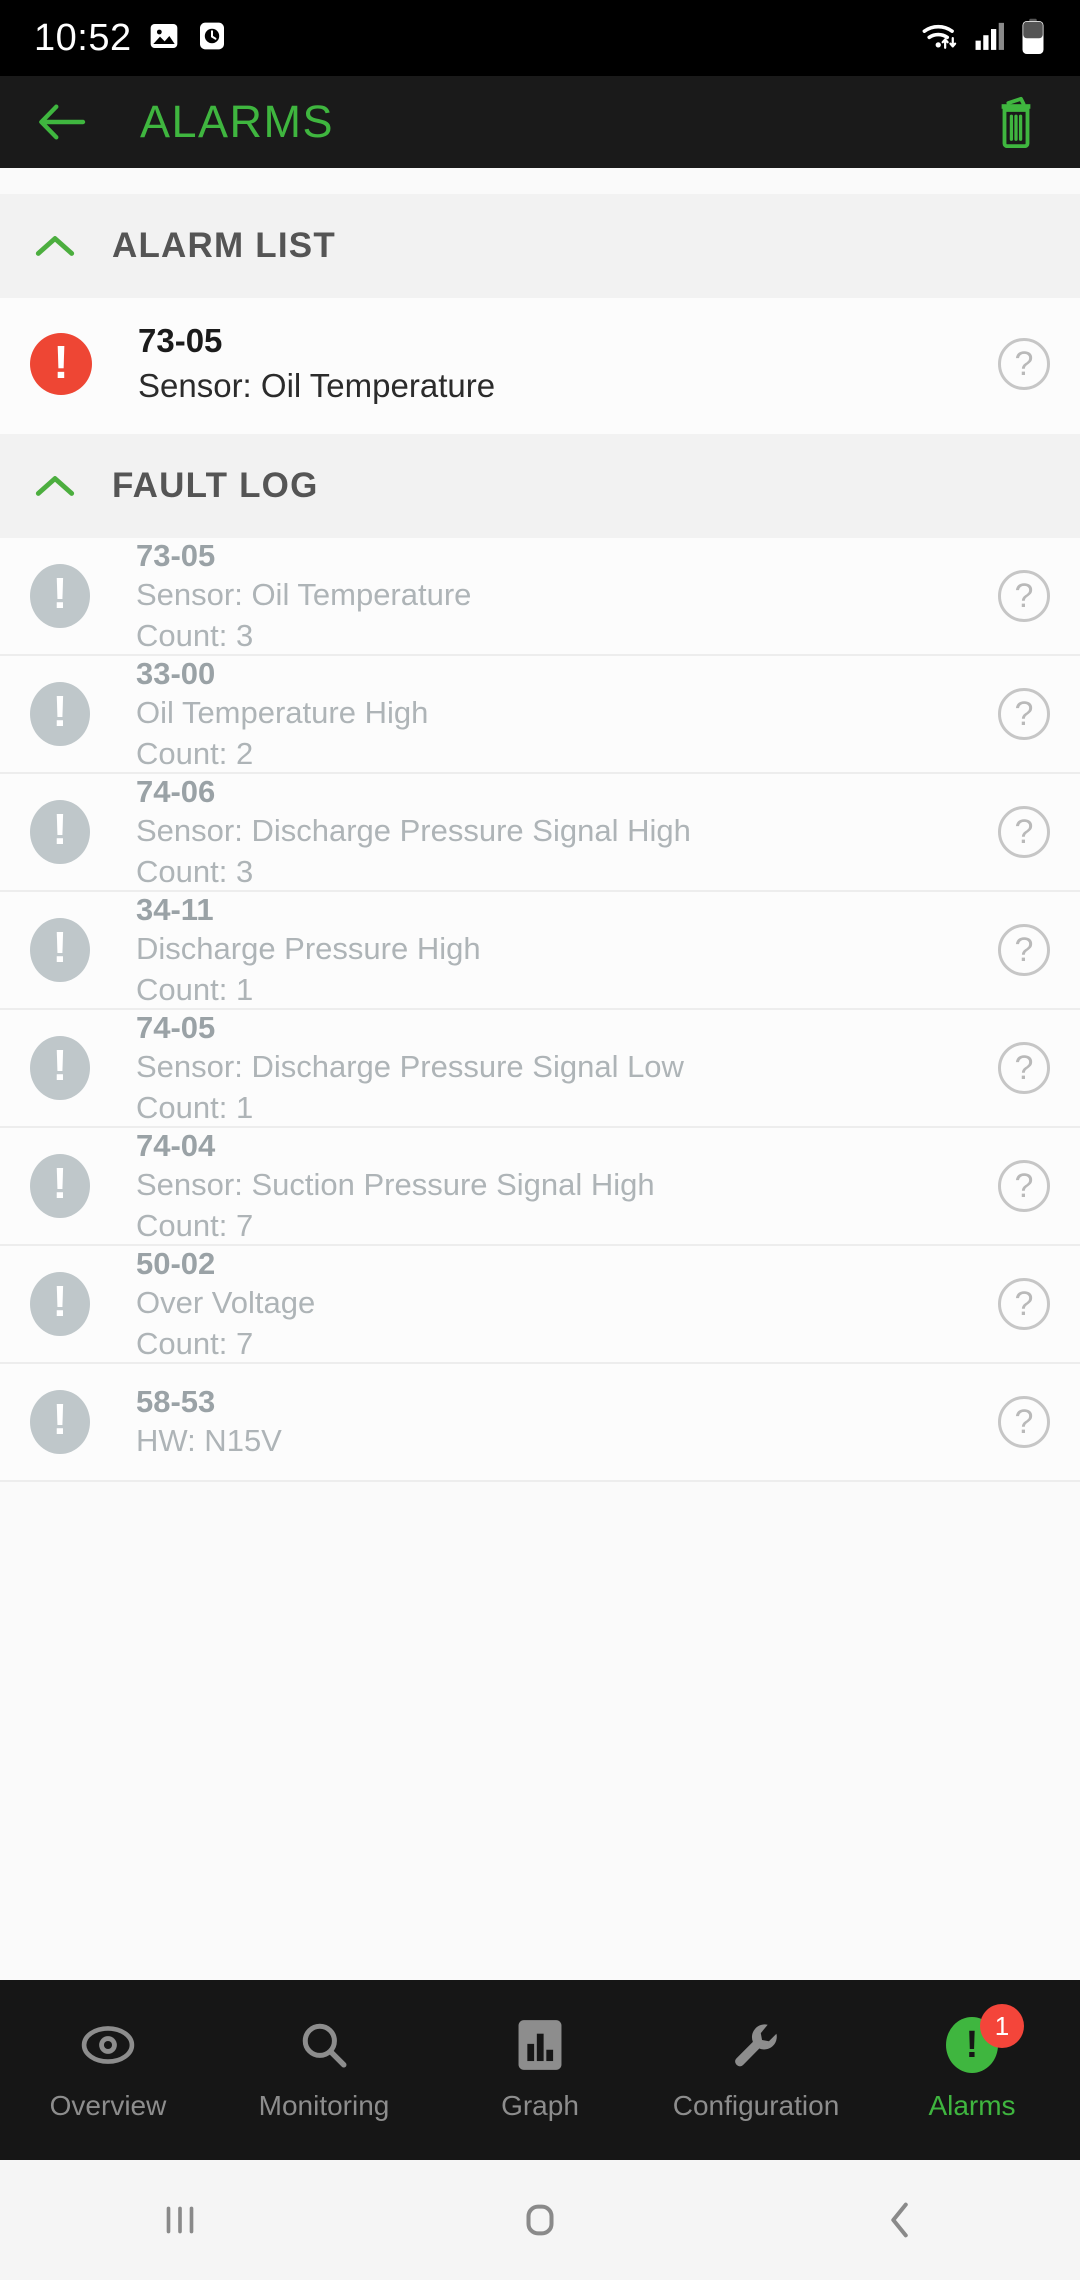  Describe the element at coordinates (317, 386) in the screenshot. I see `alarm-description: Sensor: Oil Temperature` at that location.